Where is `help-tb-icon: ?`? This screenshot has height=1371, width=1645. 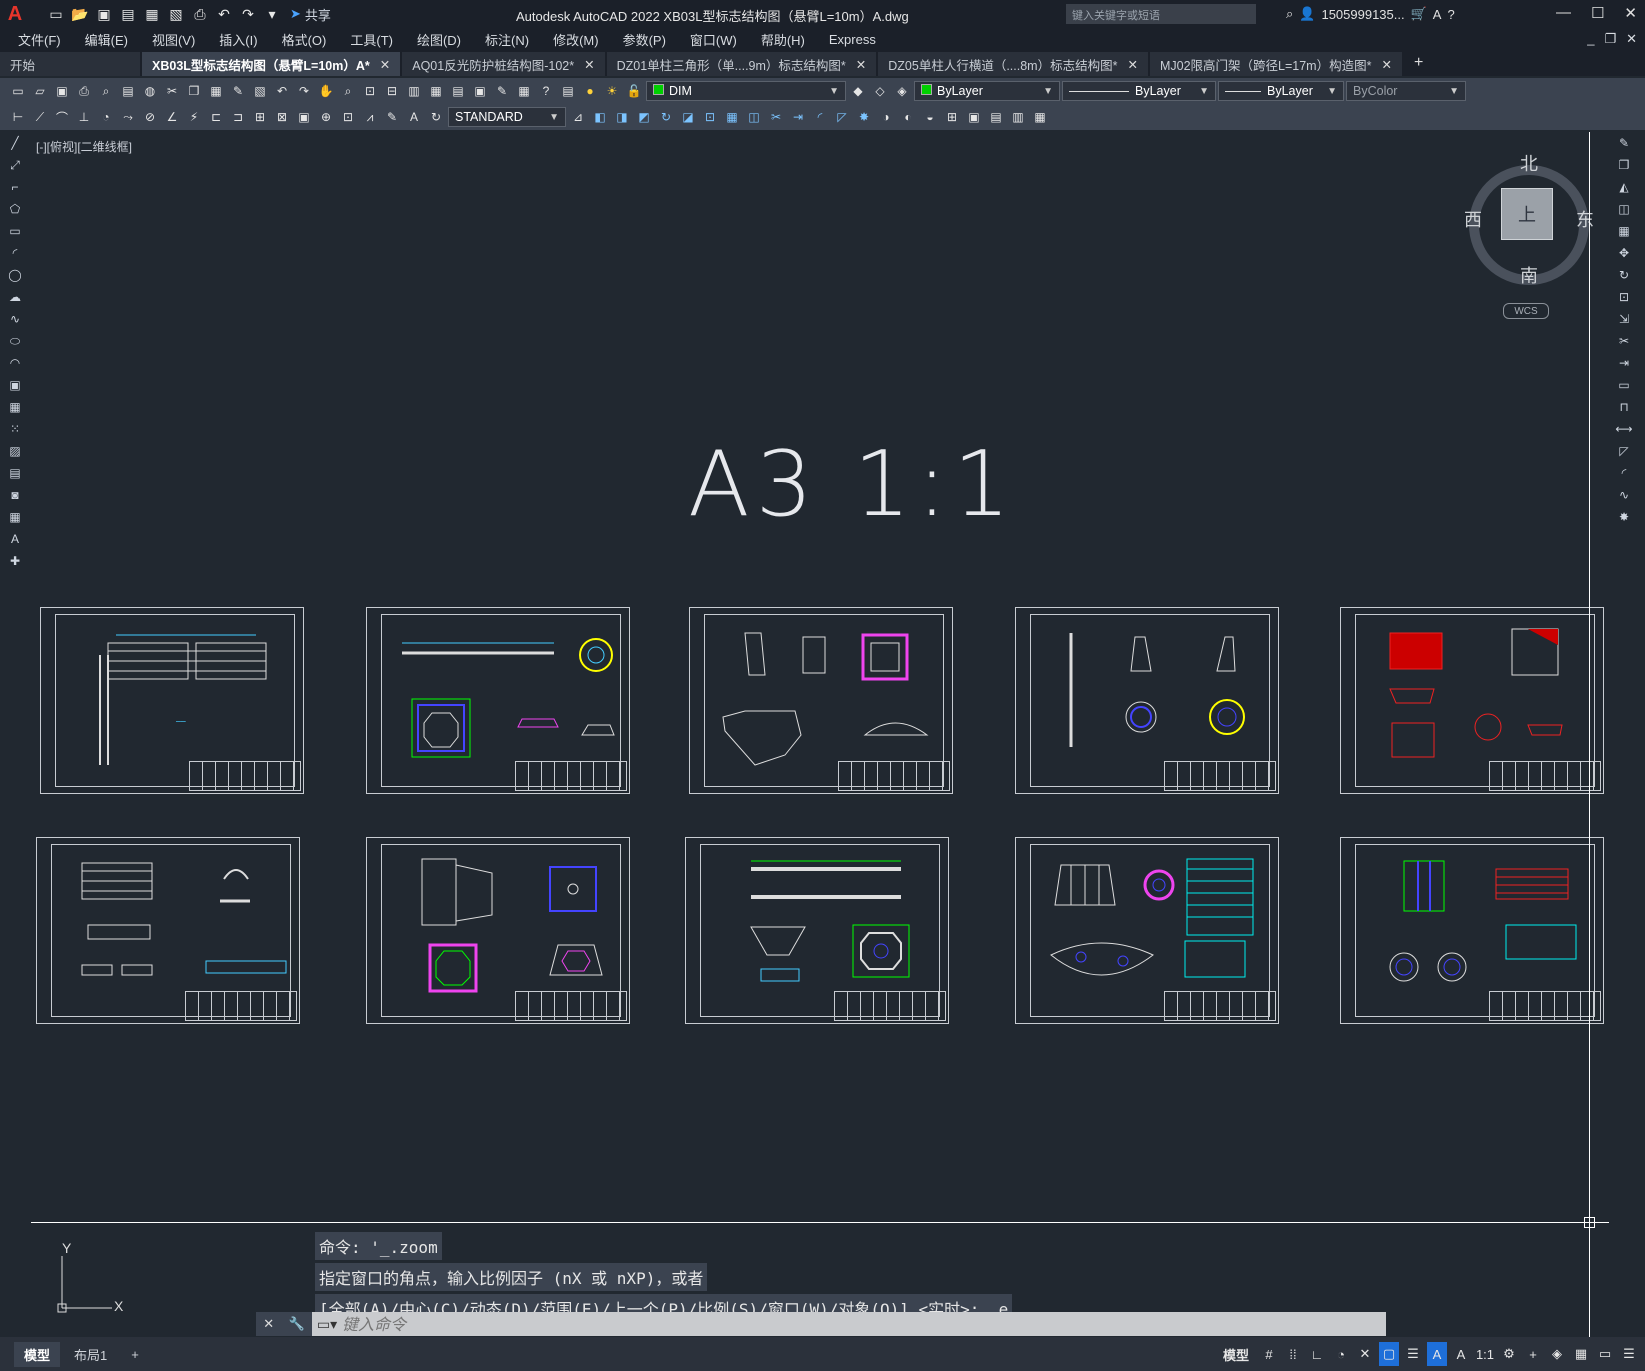
help-tb-icon: ? is located at coordinates (546, 91).